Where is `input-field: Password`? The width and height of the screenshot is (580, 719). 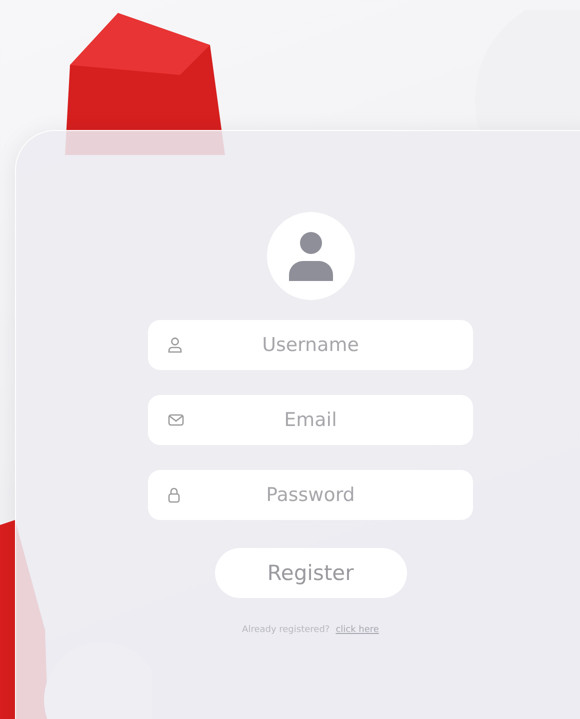
input-field: Password is located at coordinates (310, 495).